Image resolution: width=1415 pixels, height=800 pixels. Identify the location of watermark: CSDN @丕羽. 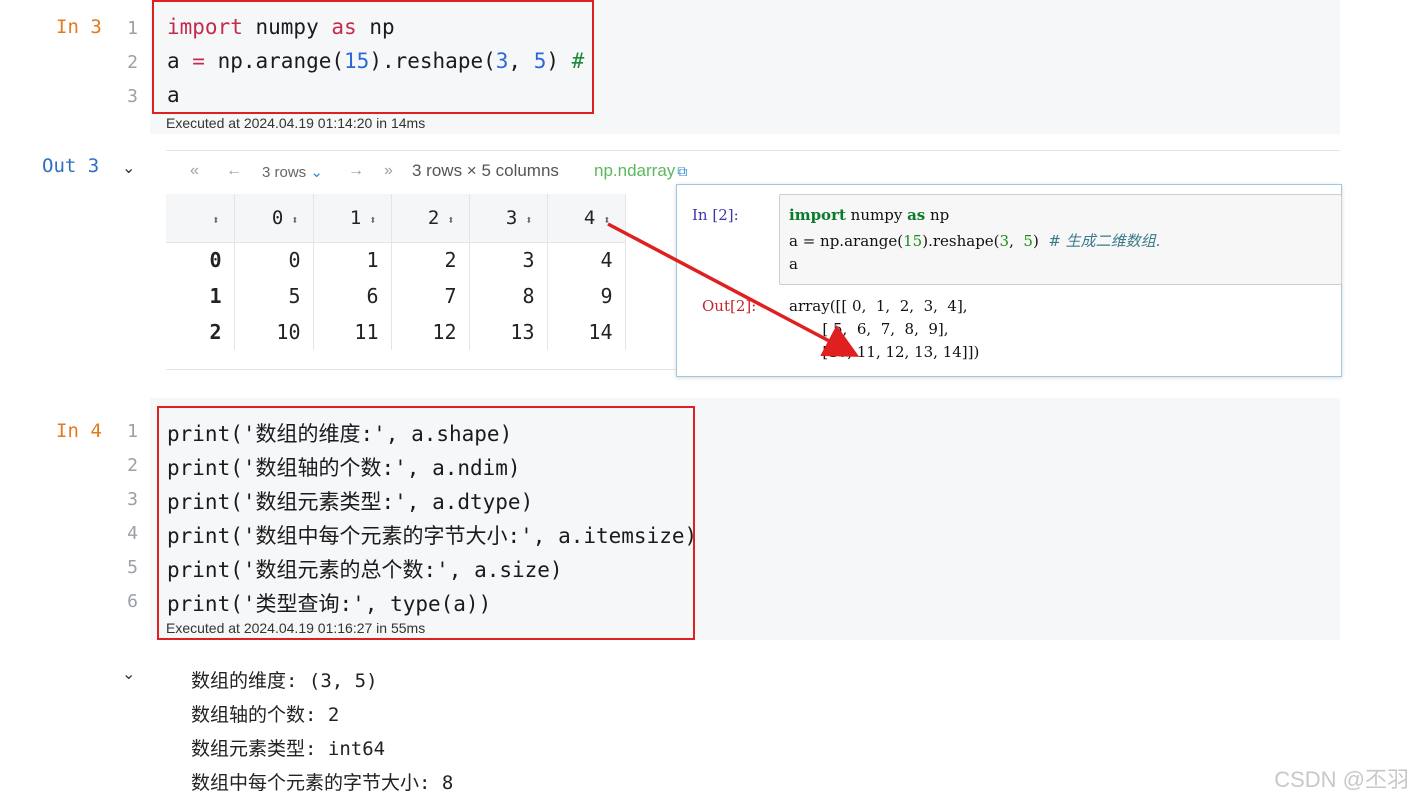
(1341, 779).